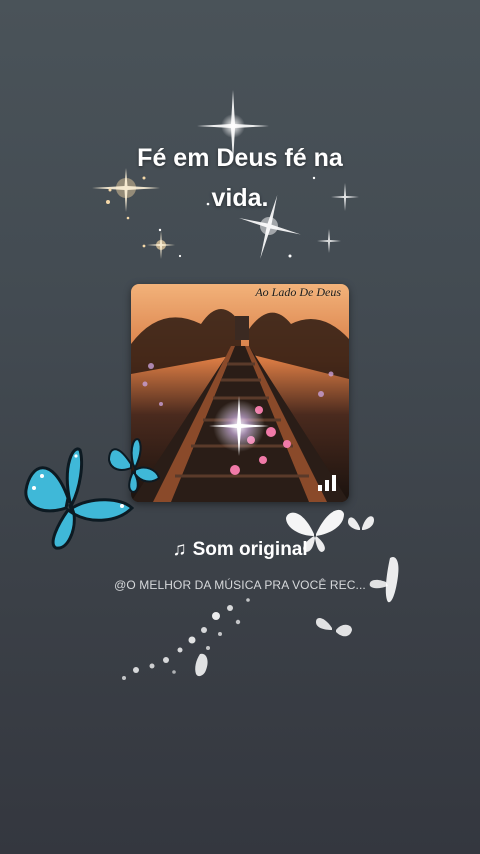 The image size is (480, 854). I want to click on sound-name-label: Som original, so click(250, 549).